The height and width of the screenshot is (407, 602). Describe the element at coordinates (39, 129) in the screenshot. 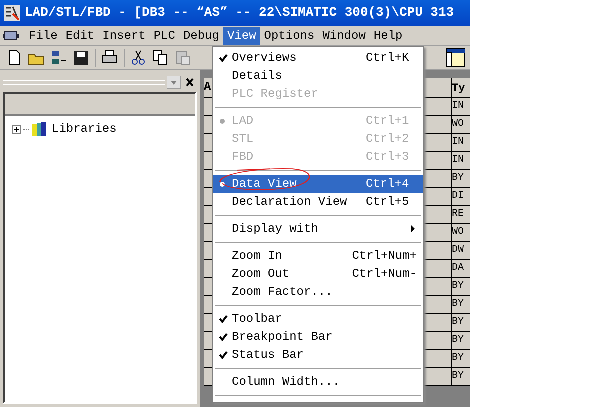

I see `books-icon` at that location.